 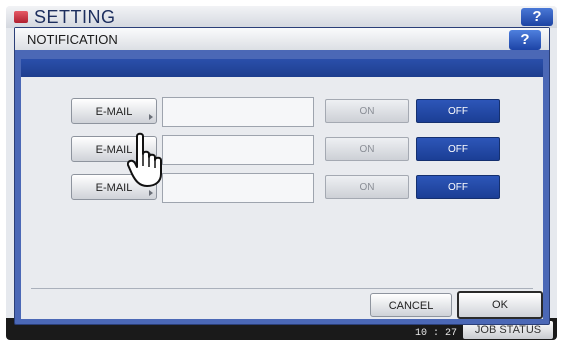 What do you see at coordinates (525, 40) in the screenshot?
I see `dialog-help-button: ?` at bounding box center [525, 40].